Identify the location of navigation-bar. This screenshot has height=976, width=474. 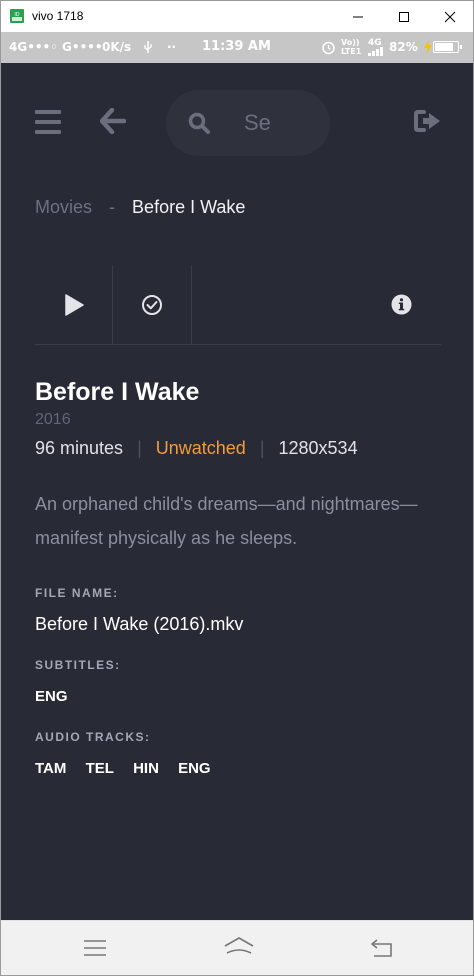
(237, 947).